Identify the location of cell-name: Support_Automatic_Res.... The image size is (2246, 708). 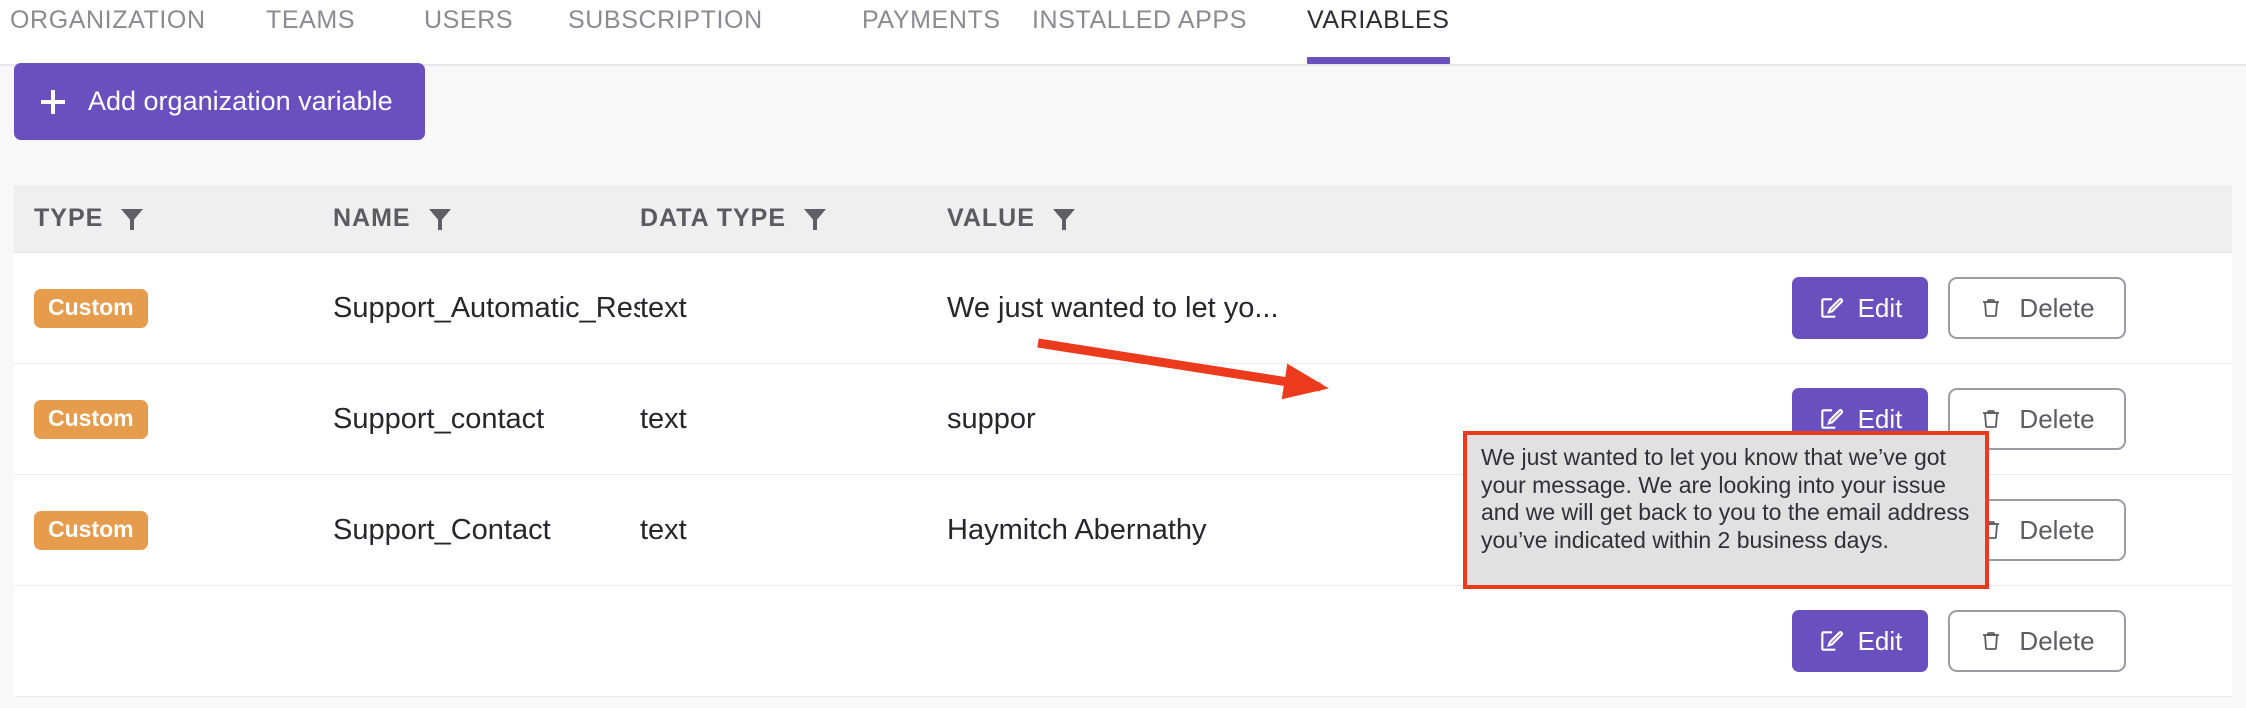
(486, 307).